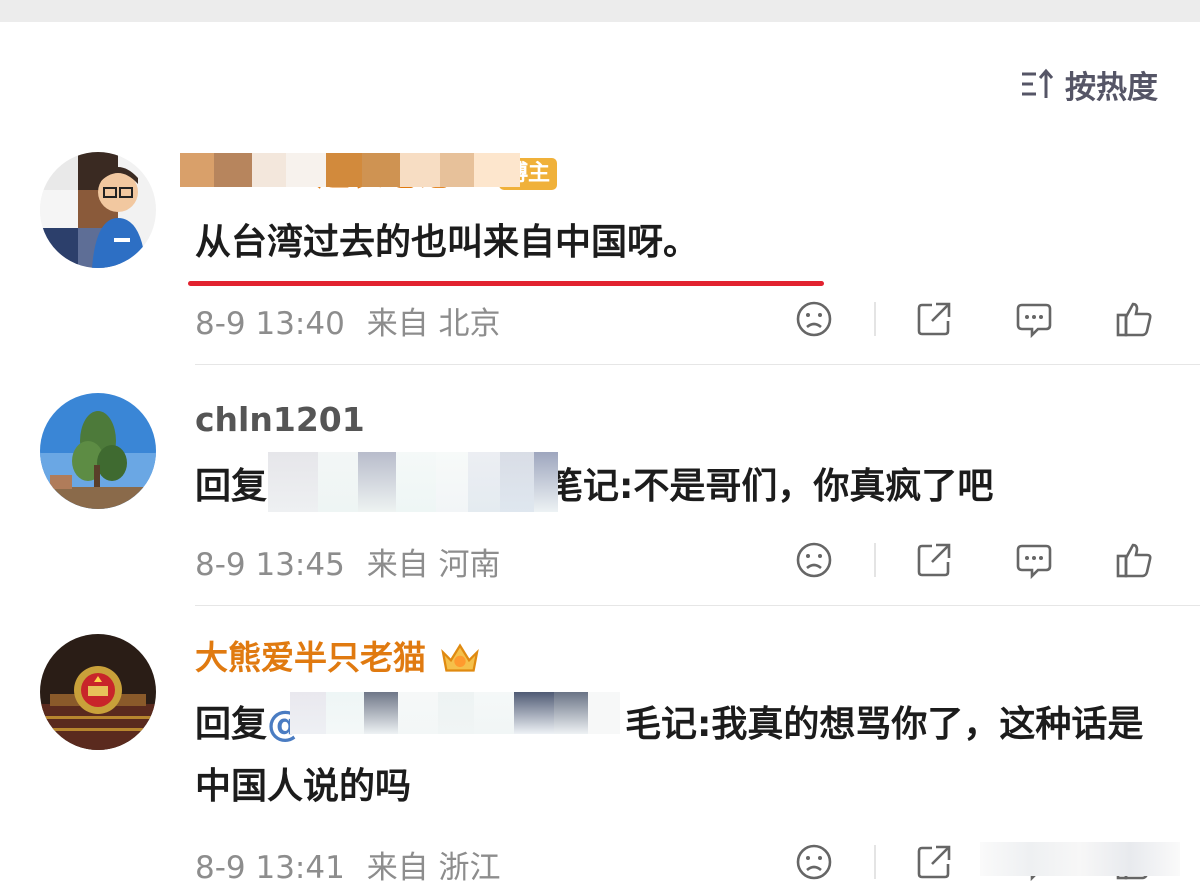 Image resolution: width=1200 pixels, height=886 pixels. I want to click on comment-meta: 8-9 13:45 来自 河南, so click(348, 561).